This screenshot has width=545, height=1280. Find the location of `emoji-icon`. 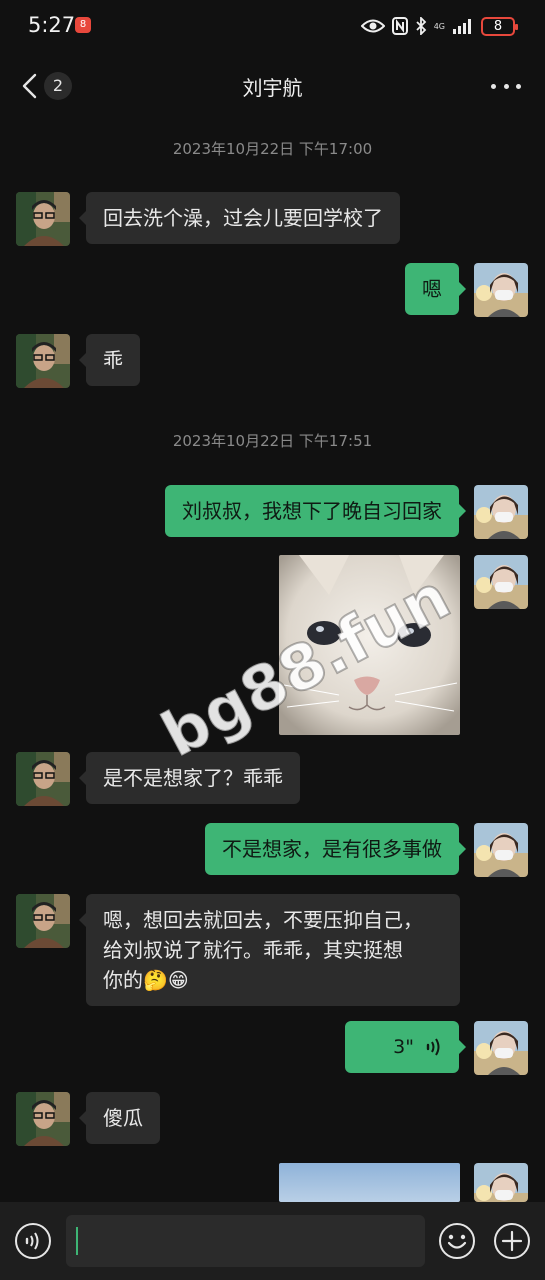

emoji-icon is located at coordinates (457, 1241).